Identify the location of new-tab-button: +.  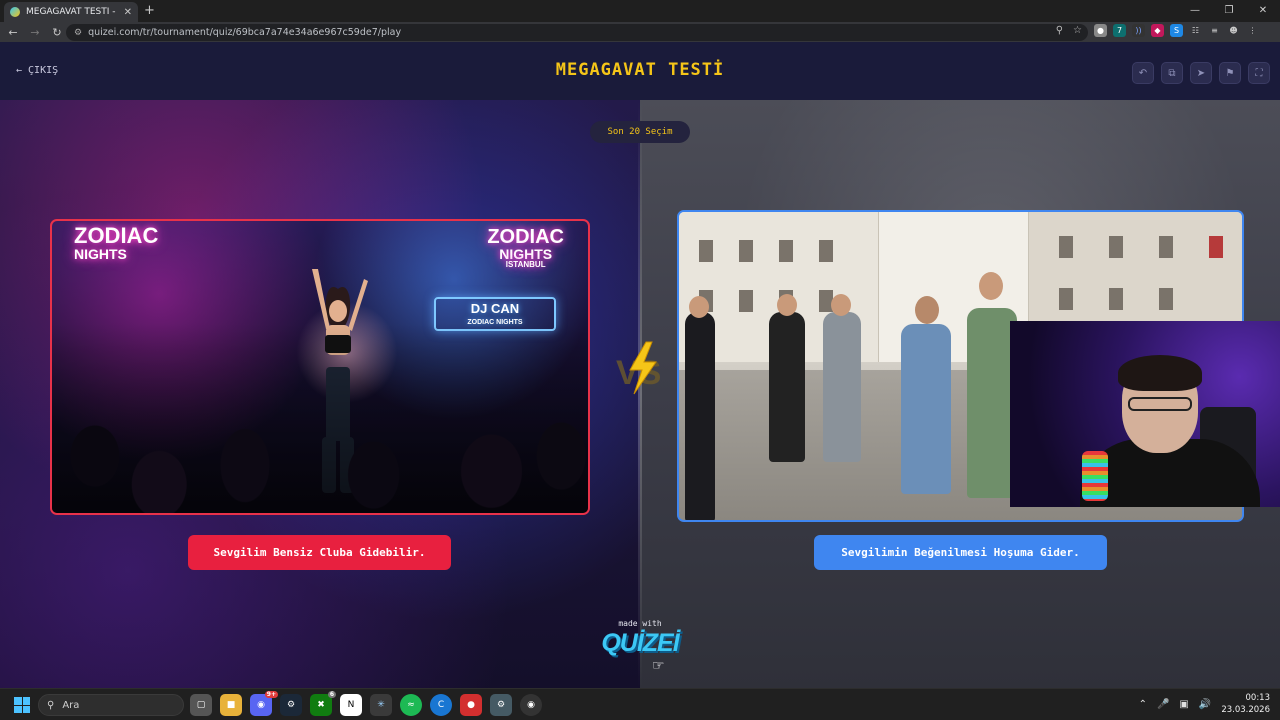
(149, 10).